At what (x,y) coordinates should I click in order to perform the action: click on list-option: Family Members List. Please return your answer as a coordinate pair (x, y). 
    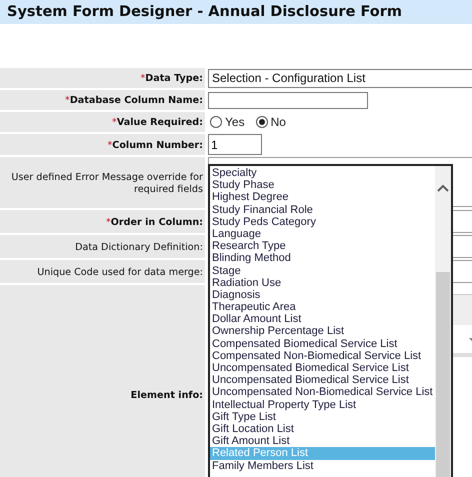
    Looking at the image, I should click on (322, 466).